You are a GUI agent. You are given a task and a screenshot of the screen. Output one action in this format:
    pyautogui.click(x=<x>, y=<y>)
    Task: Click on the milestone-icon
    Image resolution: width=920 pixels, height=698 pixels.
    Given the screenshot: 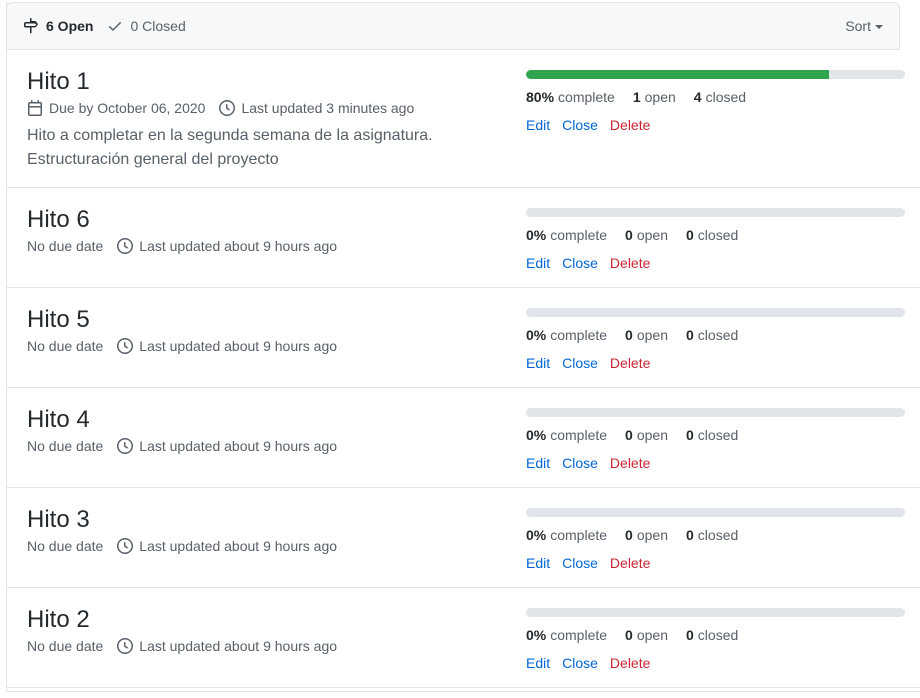 What is the action you would take?
    pyautogui.click(x=31, y=26)
    